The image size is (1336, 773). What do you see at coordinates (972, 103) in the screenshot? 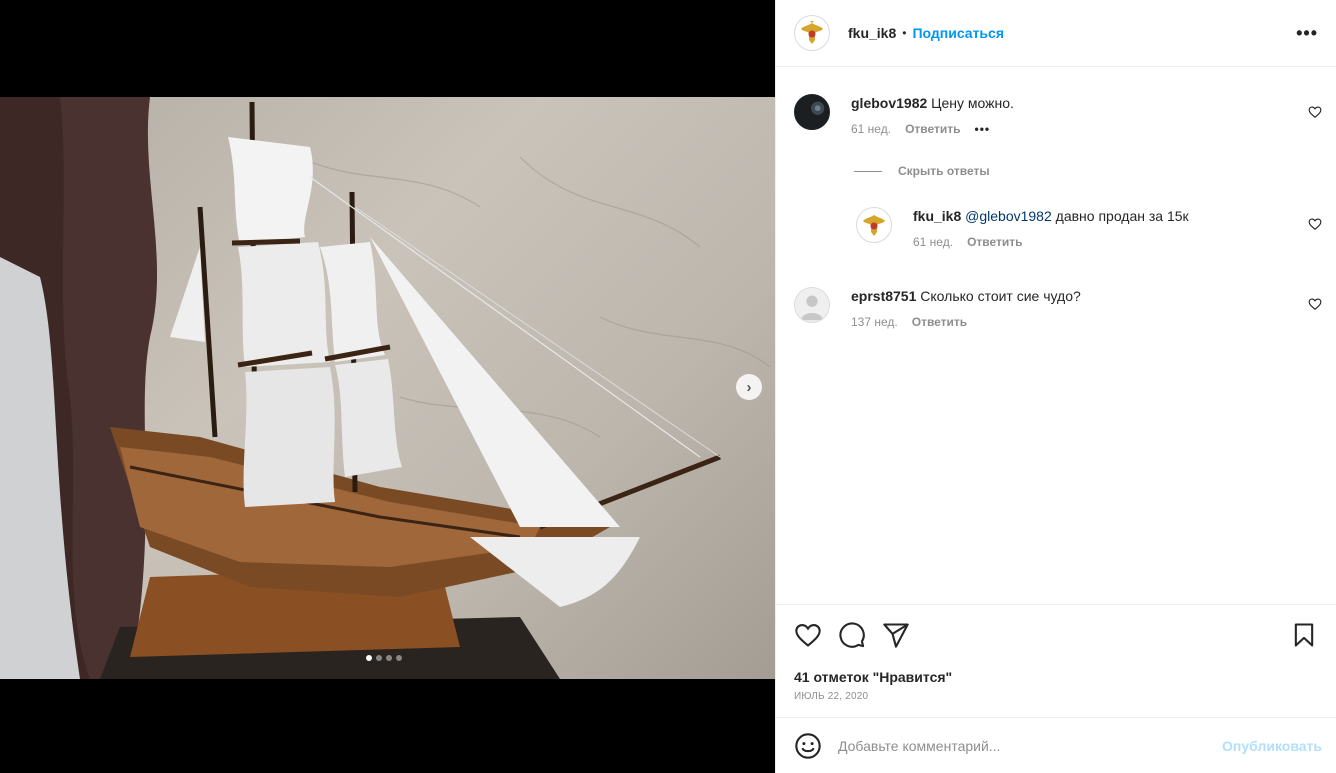
I see `comment-content: Цену можно.` at bounding box center [972, 103].